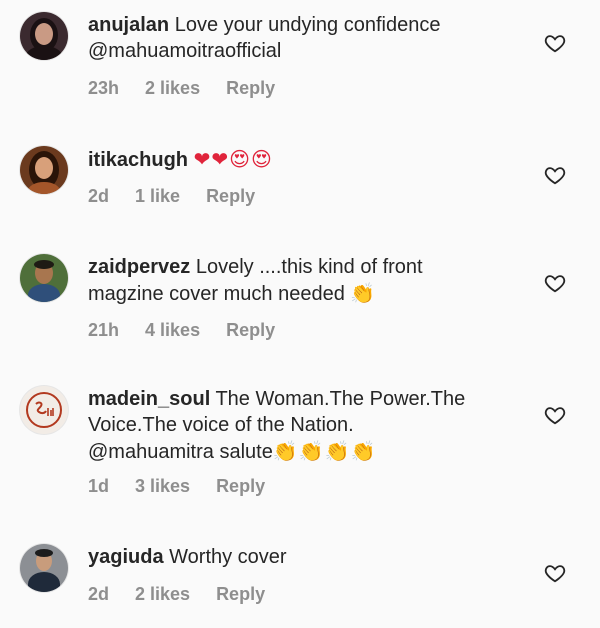  What do you see at coordinates (308, 159) in the screenshot?
I see `comment-body: itikachugh ❤❤😍😍` at bounding box center [308, 159].